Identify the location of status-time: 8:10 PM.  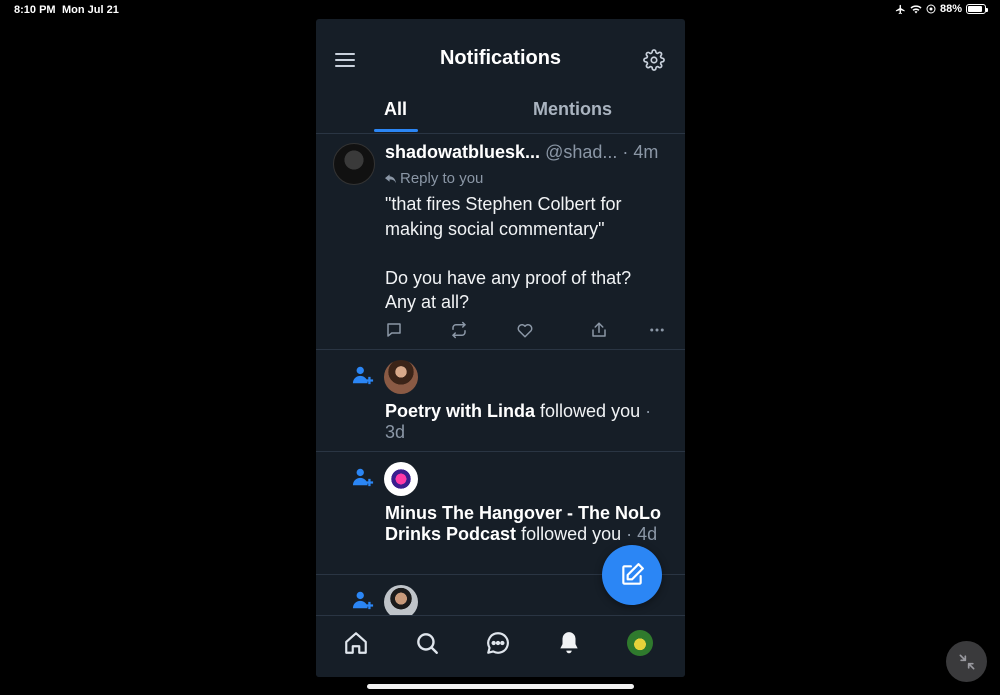
(35, 10).